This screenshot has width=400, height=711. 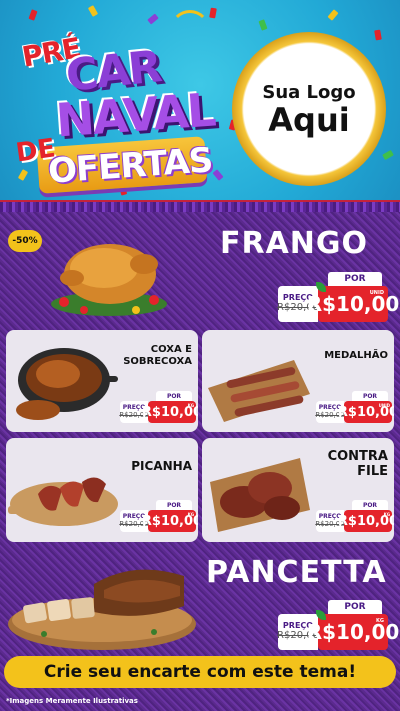 I want to click on product-card-contra-file: CONTRA FILE PREÇO R$20,00 POR R$10,00 KG, so click(x=298, y=490).